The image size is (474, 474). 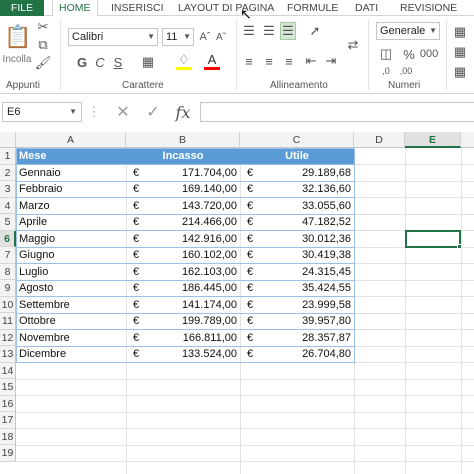 I want to click on cell-mese: Dicembre, so click(x=71, y=354).